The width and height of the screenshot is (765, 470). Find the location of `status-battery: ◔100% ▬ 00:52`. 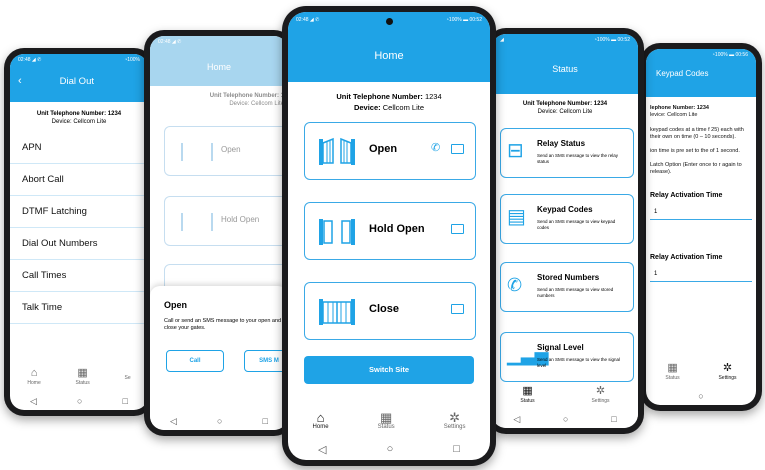

status-battery: ◔100% ▬ 00:52 is located at coordinates (463, 20).